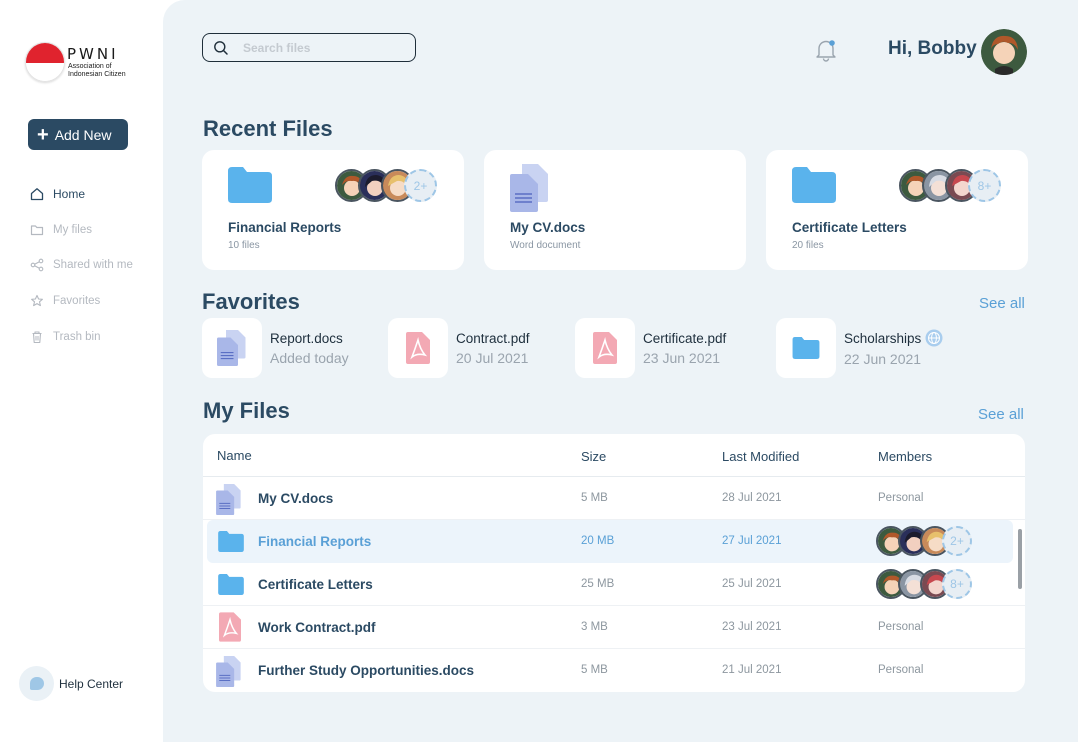  Describe the element at coordinates (752, 670) in the screenshot. I see `file-modified: 21 Jul 2021` at that location.